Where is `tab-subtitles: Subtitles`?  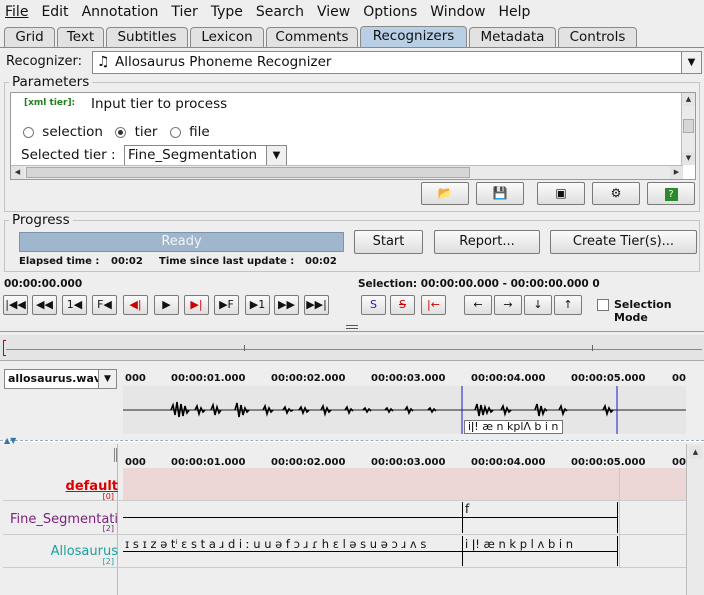
tab-subtitles: Subtitles is located at coordinates (147, 37).